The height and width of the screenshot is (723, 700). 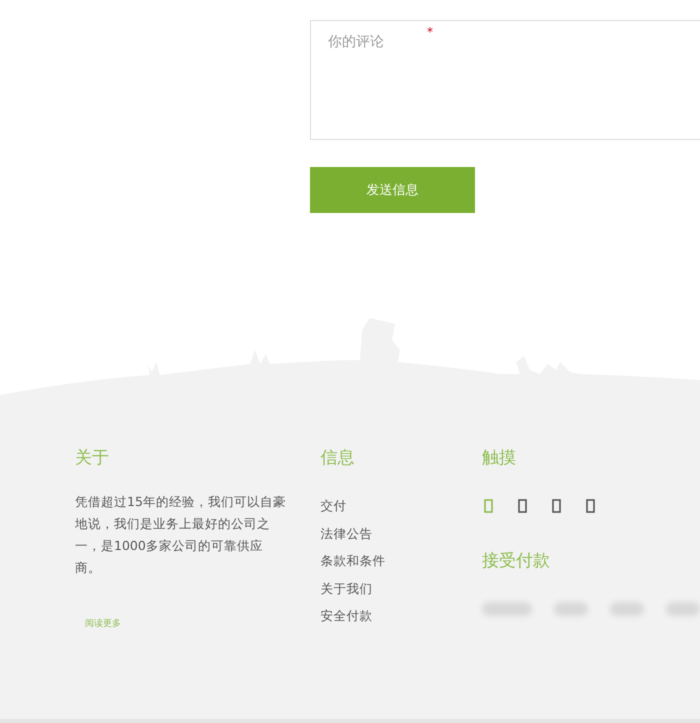 What do you see at coordinates (430, 32) in the screenshot?
I see `required-mark: *` at bounding box center [430, 32].